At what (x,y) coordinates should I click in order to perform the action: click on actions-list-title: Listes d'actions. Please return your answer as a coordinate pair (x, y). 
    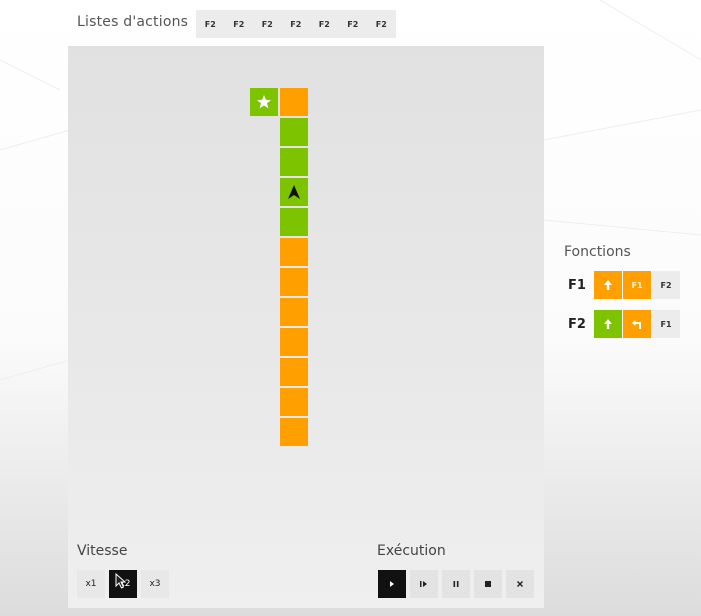
    Looking at the image, I should click on (133, 22).